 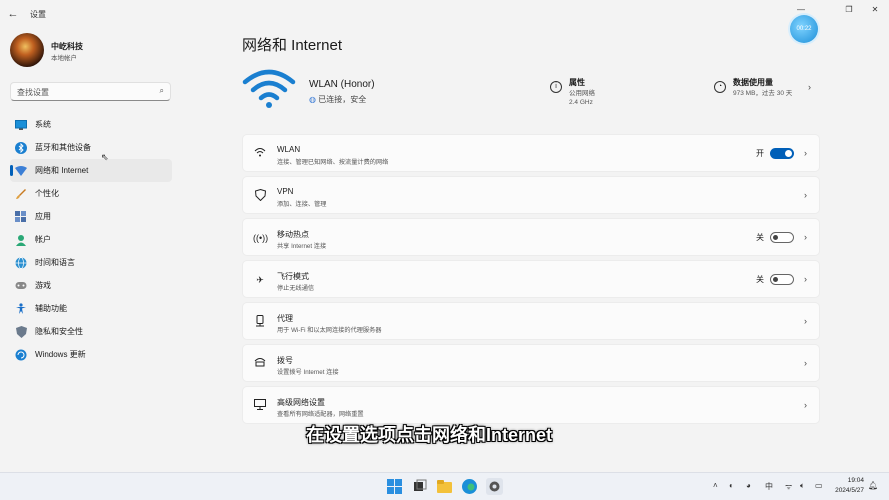 I want to click on sidebar-item-system: 系统, so click(x=91, y=124).